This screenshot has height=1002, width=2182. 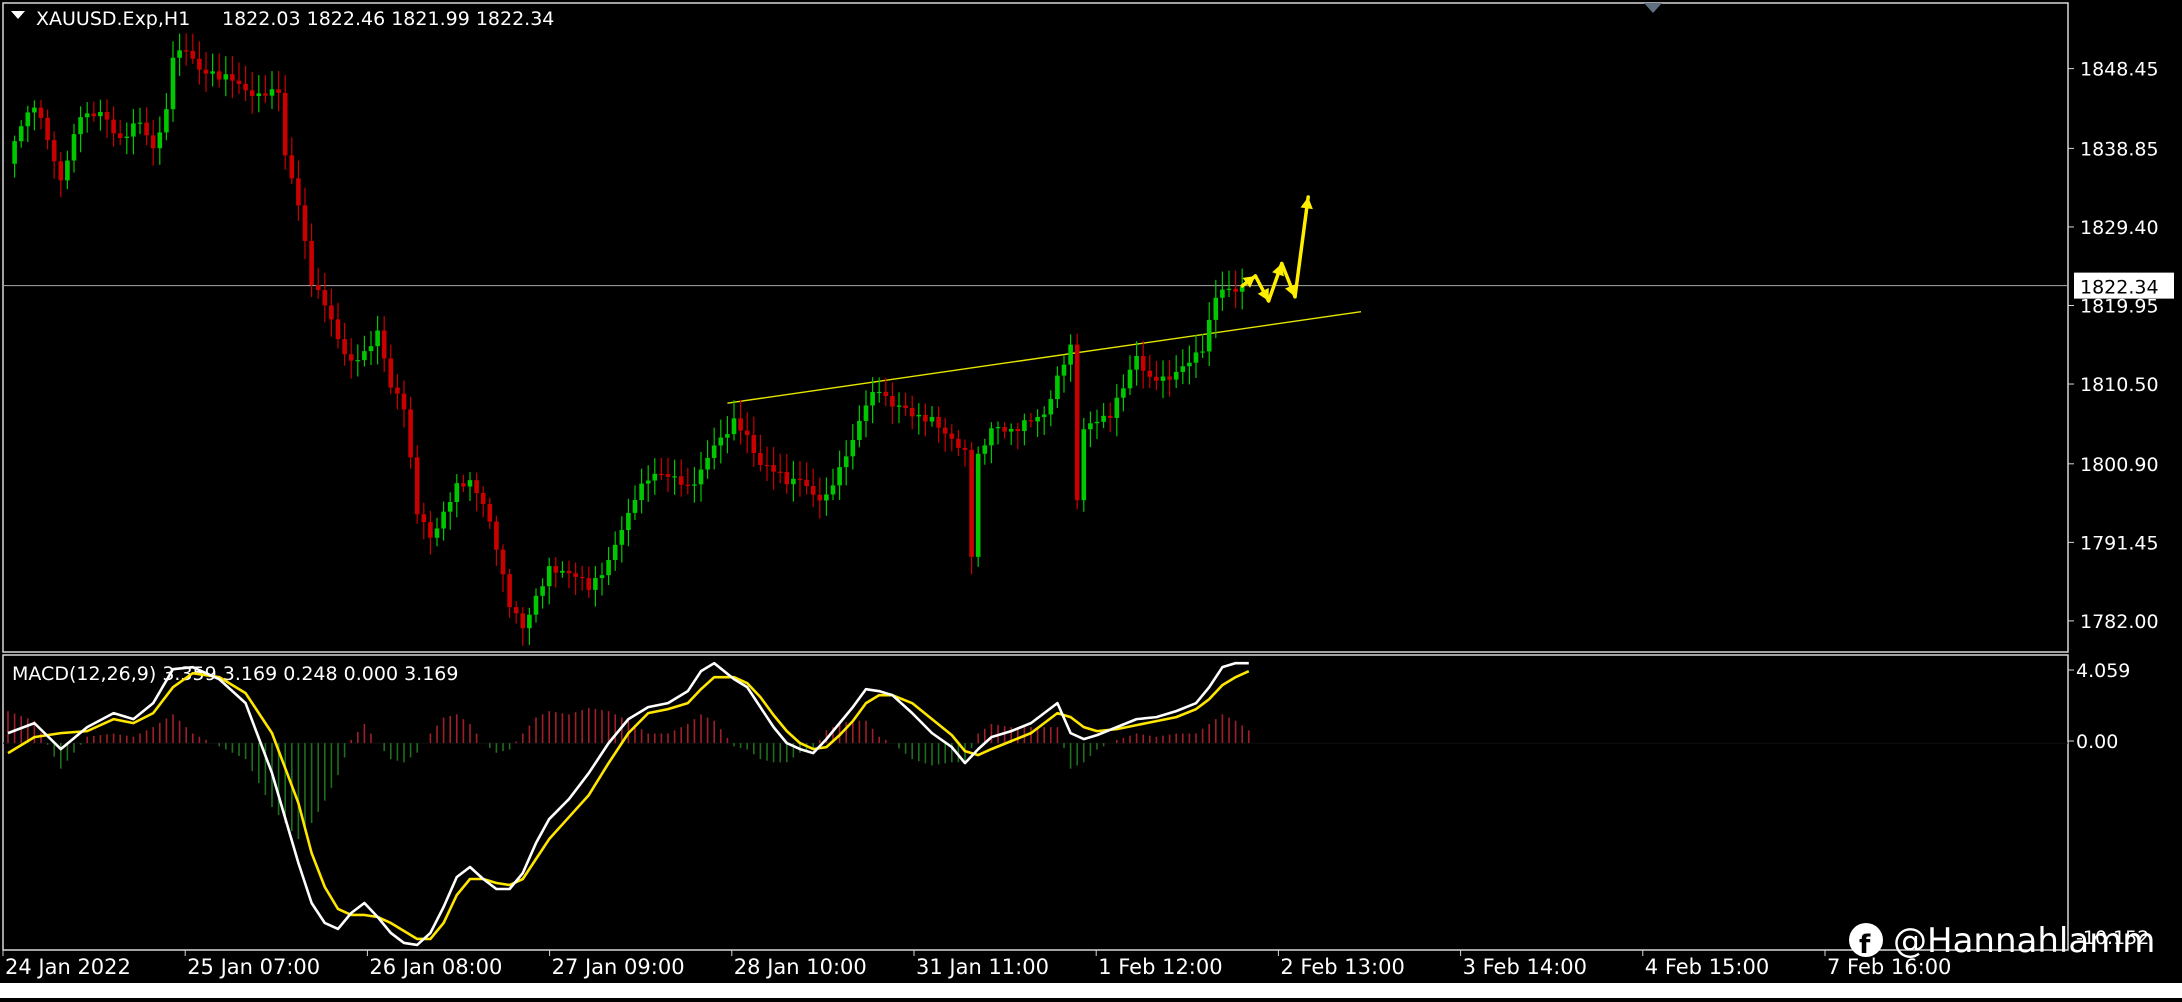 What do you see at coordinates (2097, 742) in the screenshot?
I see `macd-axis-tick: 0.00` at bounding box center [2097, 742].